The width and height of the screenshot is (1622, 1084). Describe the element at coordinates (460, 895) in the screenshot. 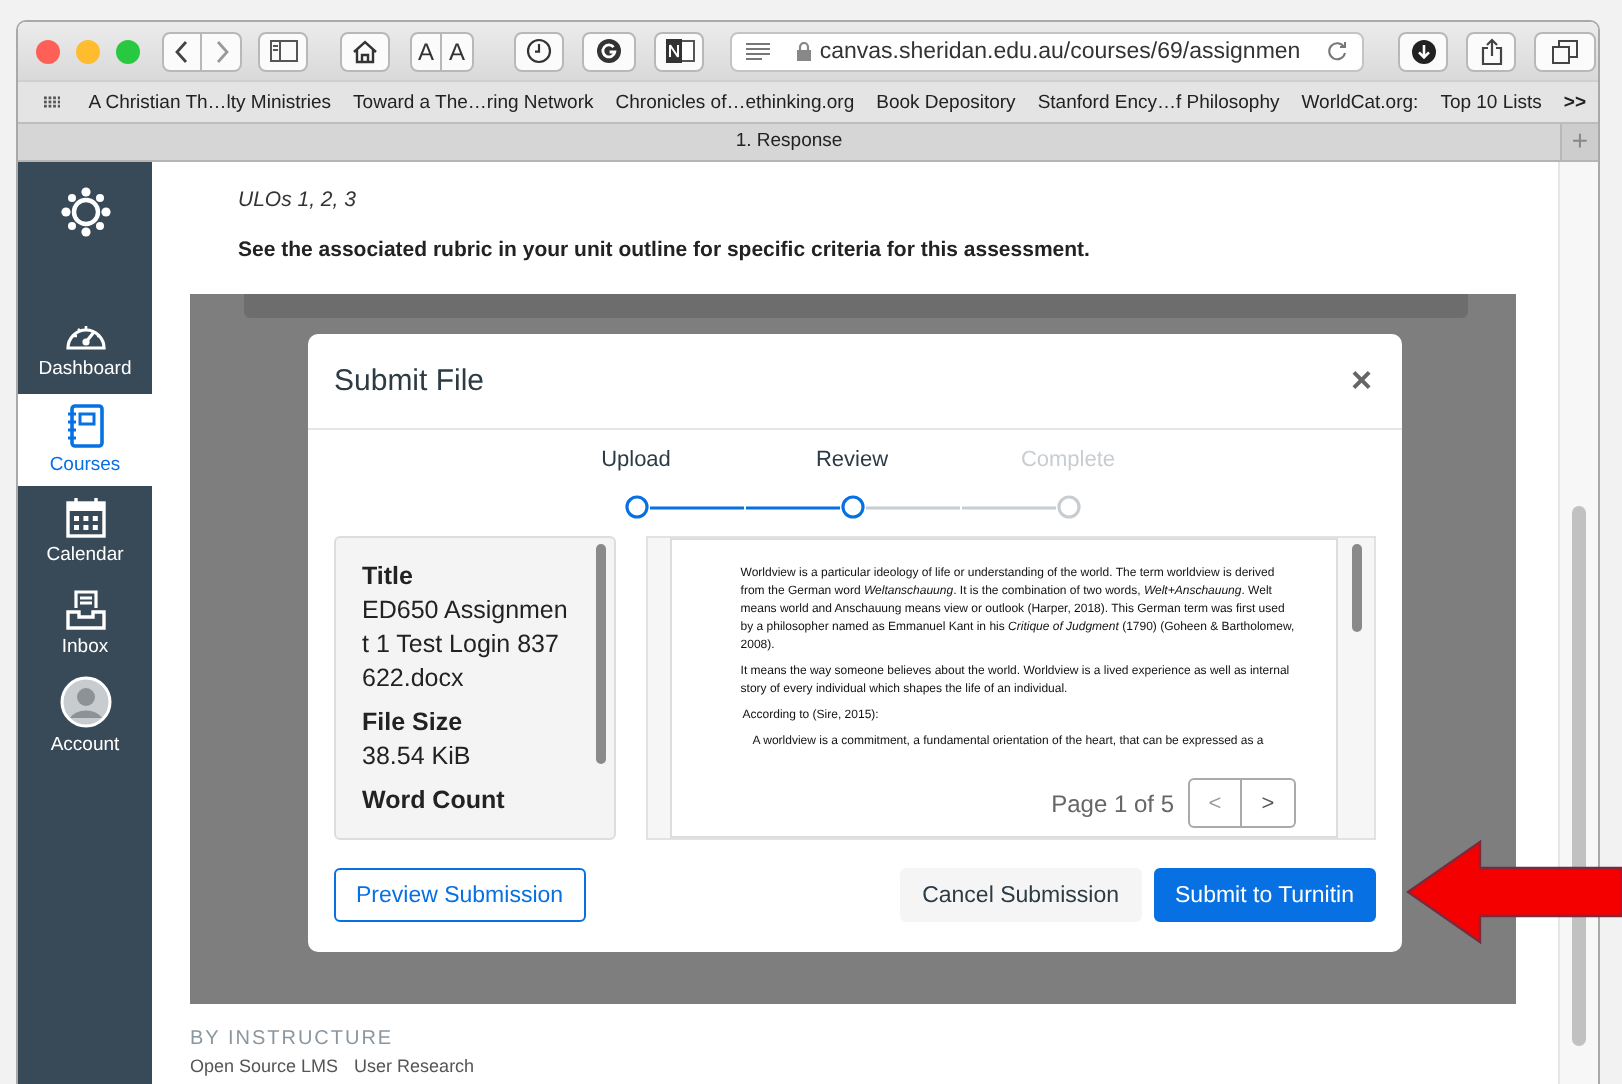

I see `preview-submission-button: Preview Submission` at that location.